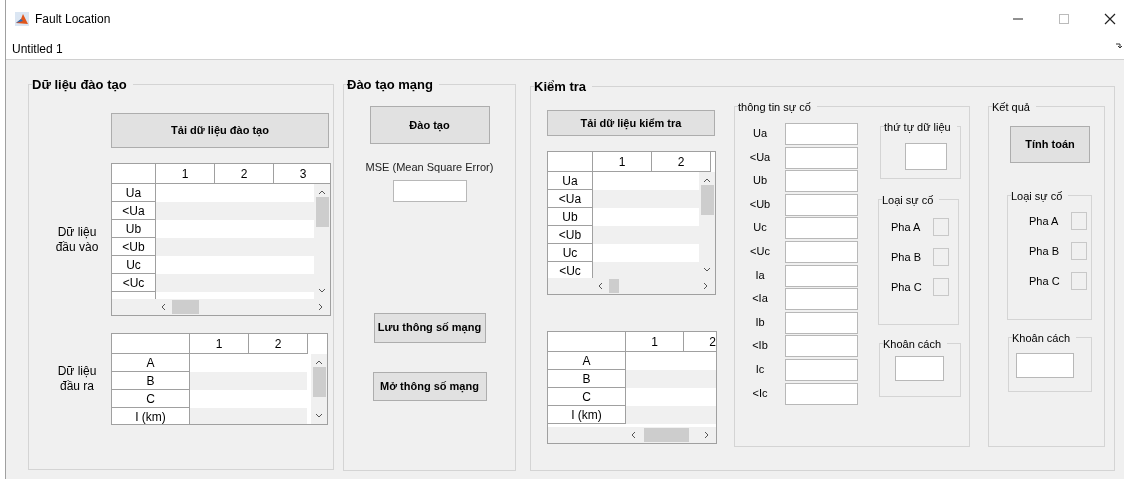  What do you see at coordinates (134, 229) in the screenshot?
I see `row-header: Ub` at bounding box center [134, 229].